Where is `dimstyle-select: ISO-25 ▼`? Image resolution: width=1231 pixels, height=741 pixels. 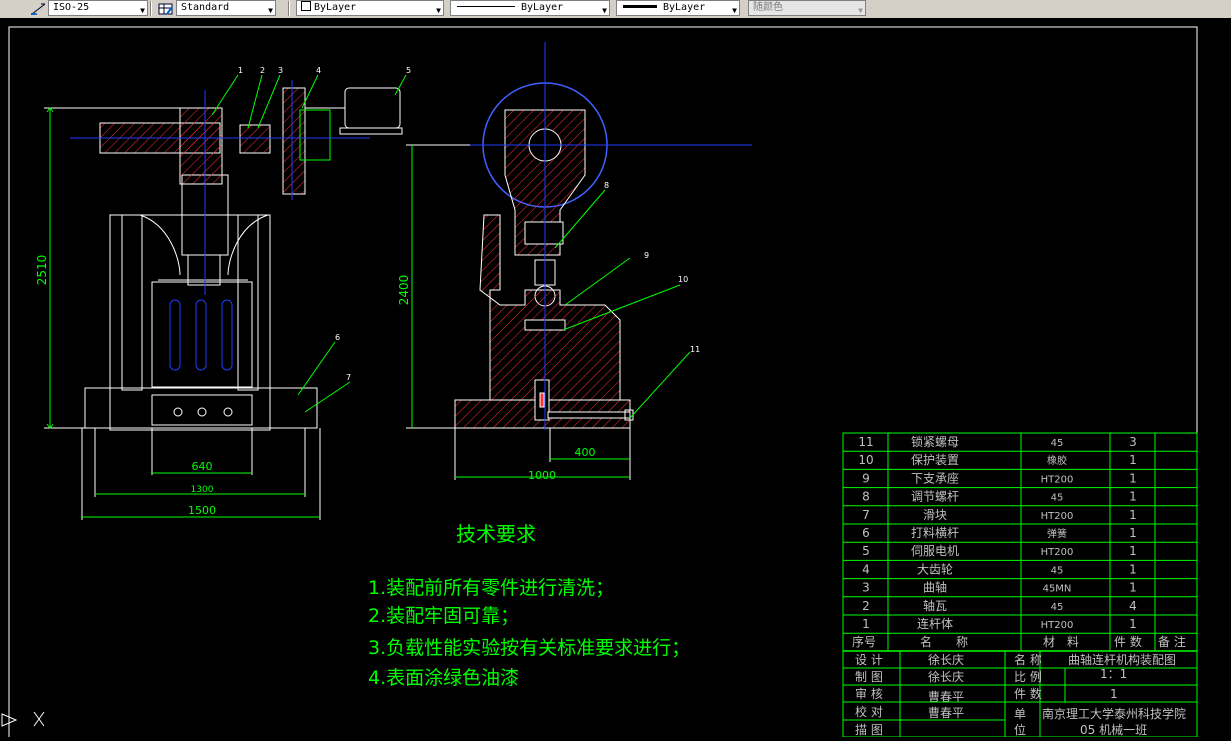 dimstyle-select: ISO-25 ▼ is located at coordinates (98, 8).